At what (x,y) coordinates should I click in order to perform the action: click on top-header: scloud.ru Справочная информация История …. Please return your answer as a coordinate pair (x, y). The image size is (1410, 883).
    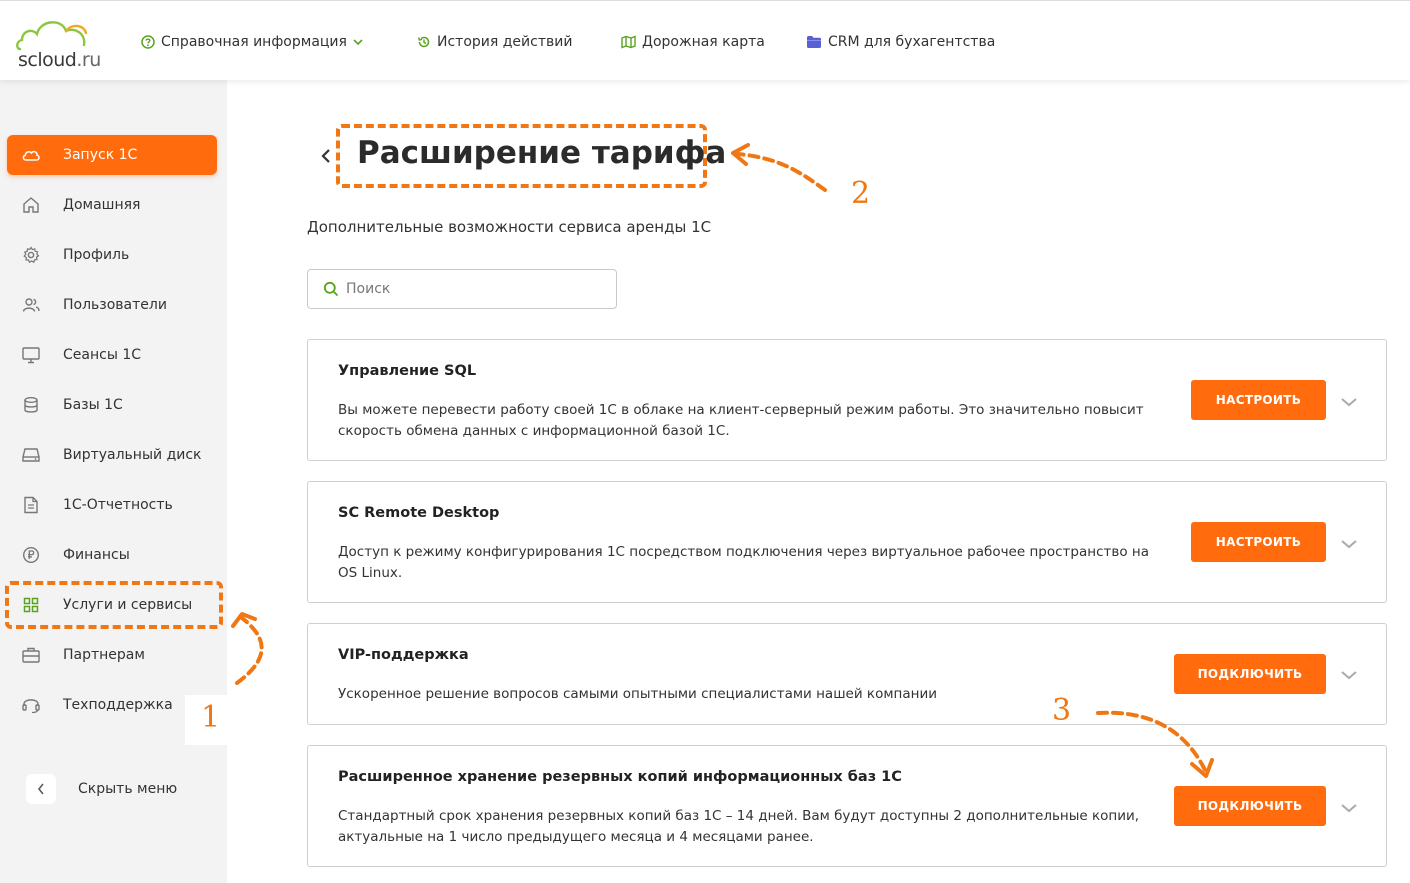
    Looking at the image, I should click on (705, 40).